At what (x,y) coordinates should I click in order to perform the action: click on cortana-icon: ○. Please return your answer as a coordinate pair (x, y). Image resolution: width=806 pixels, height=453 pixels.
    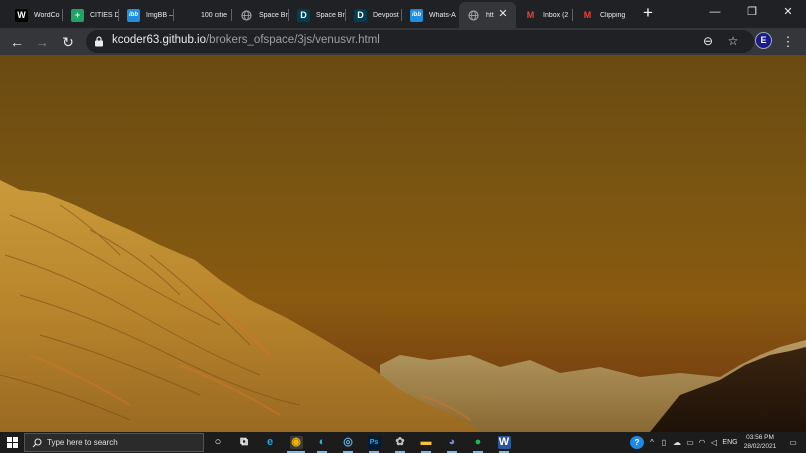
    Looking at the image, I should click on (218, 442).